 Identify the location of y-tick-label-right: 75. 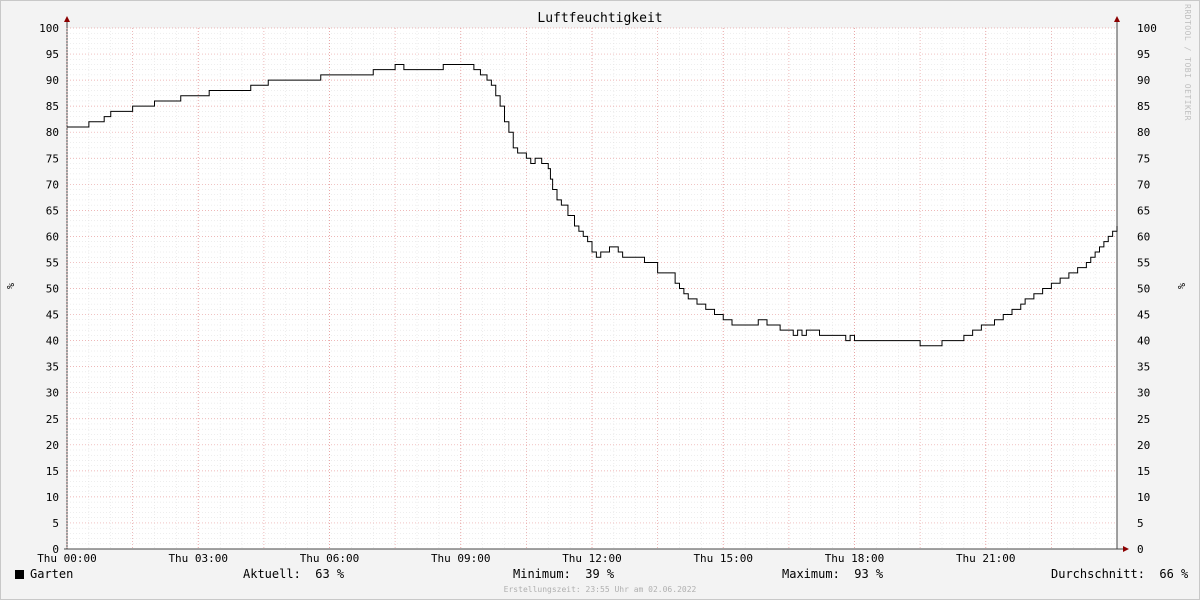
(1143, 158).